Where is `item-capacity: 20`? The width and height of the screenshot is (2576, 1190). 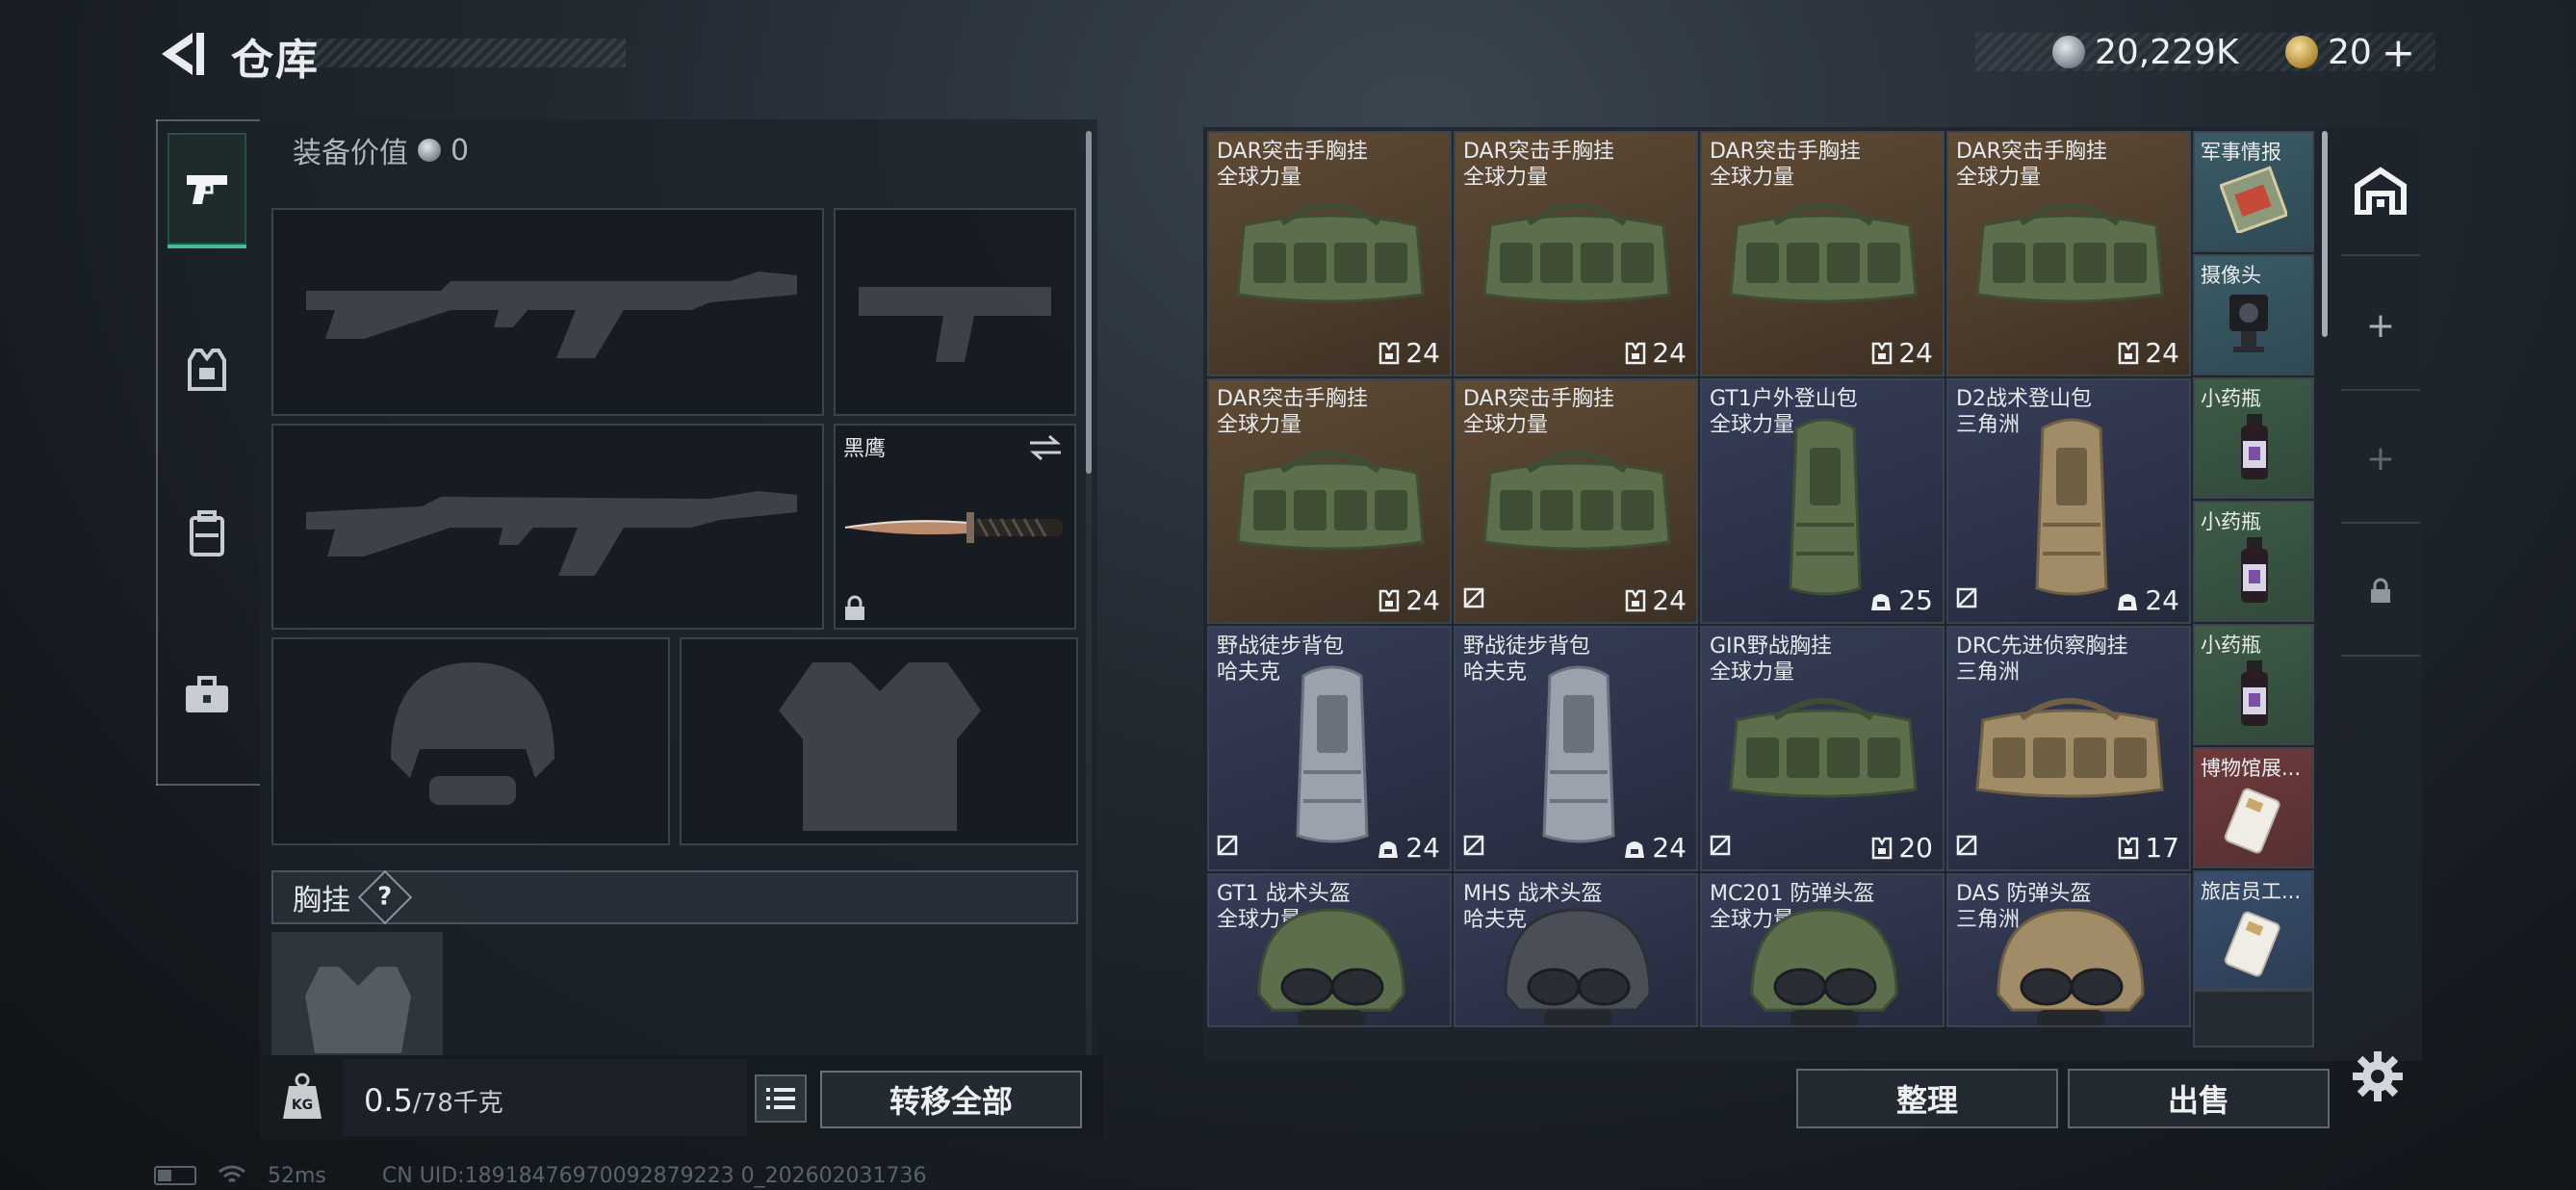 item-capacity: 20 is located at coordinates (1902, 848).